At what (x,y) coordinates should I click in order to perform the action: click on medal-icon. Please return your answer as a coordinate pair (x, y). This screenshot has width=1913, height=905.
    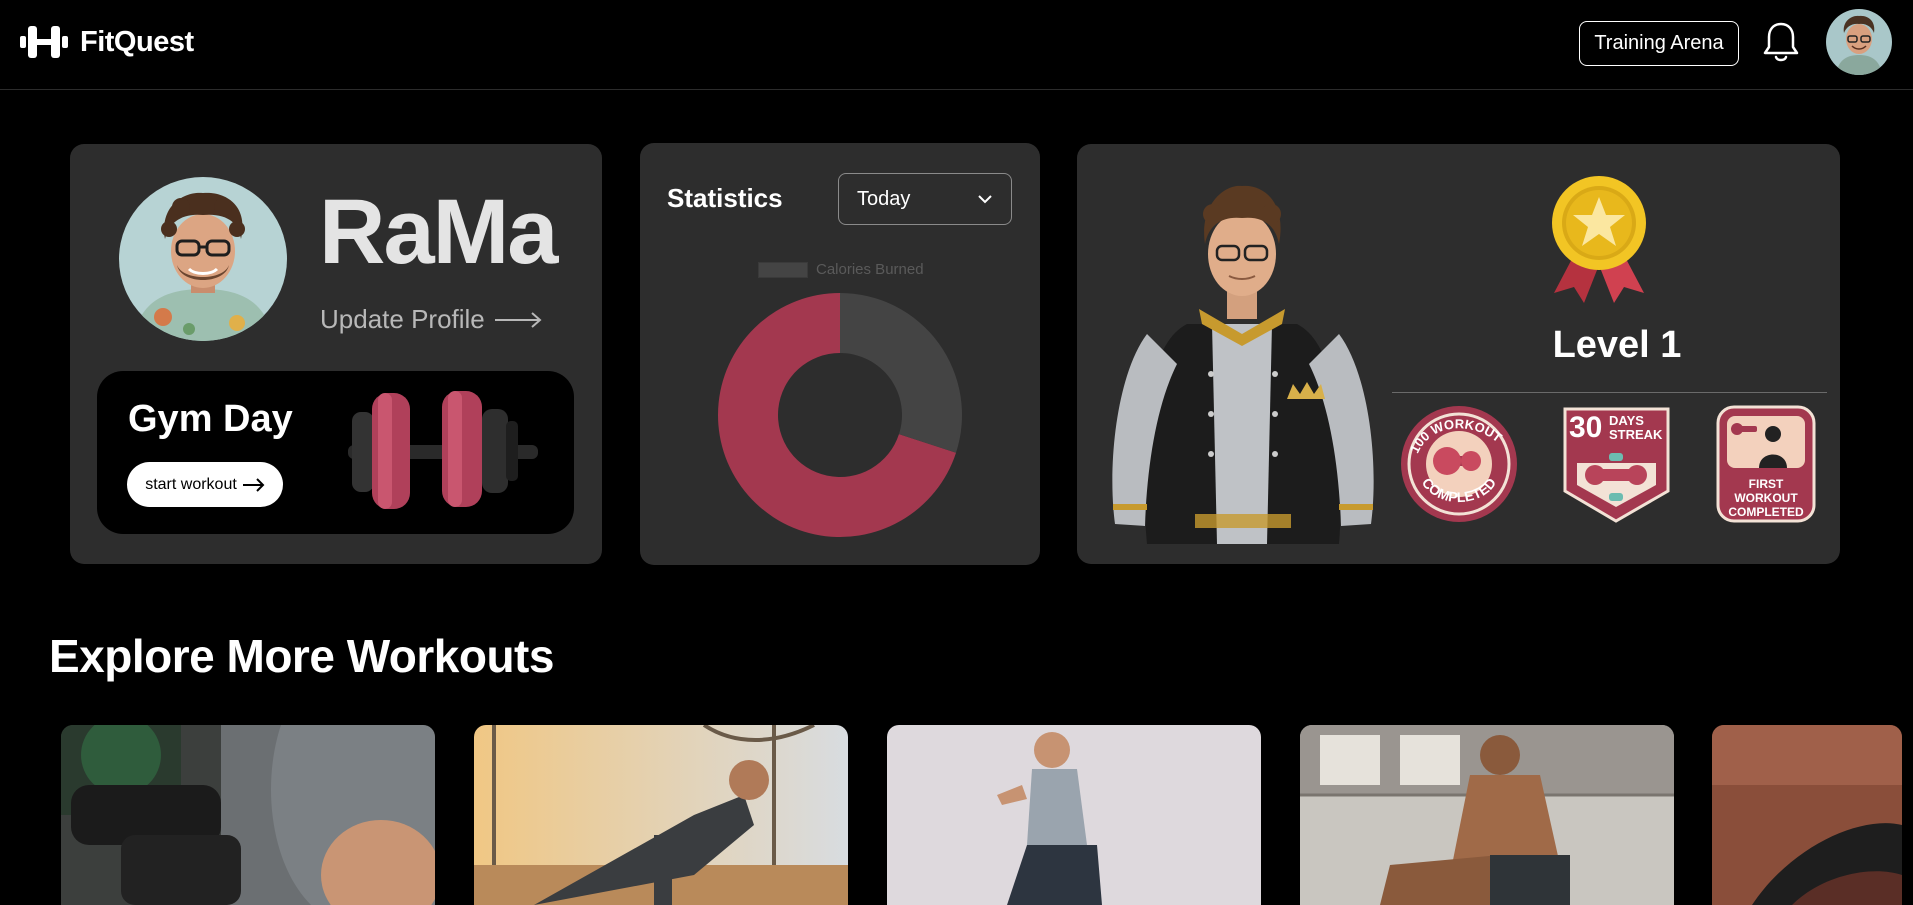
    Looking at the image, I should click on (1599, 239).